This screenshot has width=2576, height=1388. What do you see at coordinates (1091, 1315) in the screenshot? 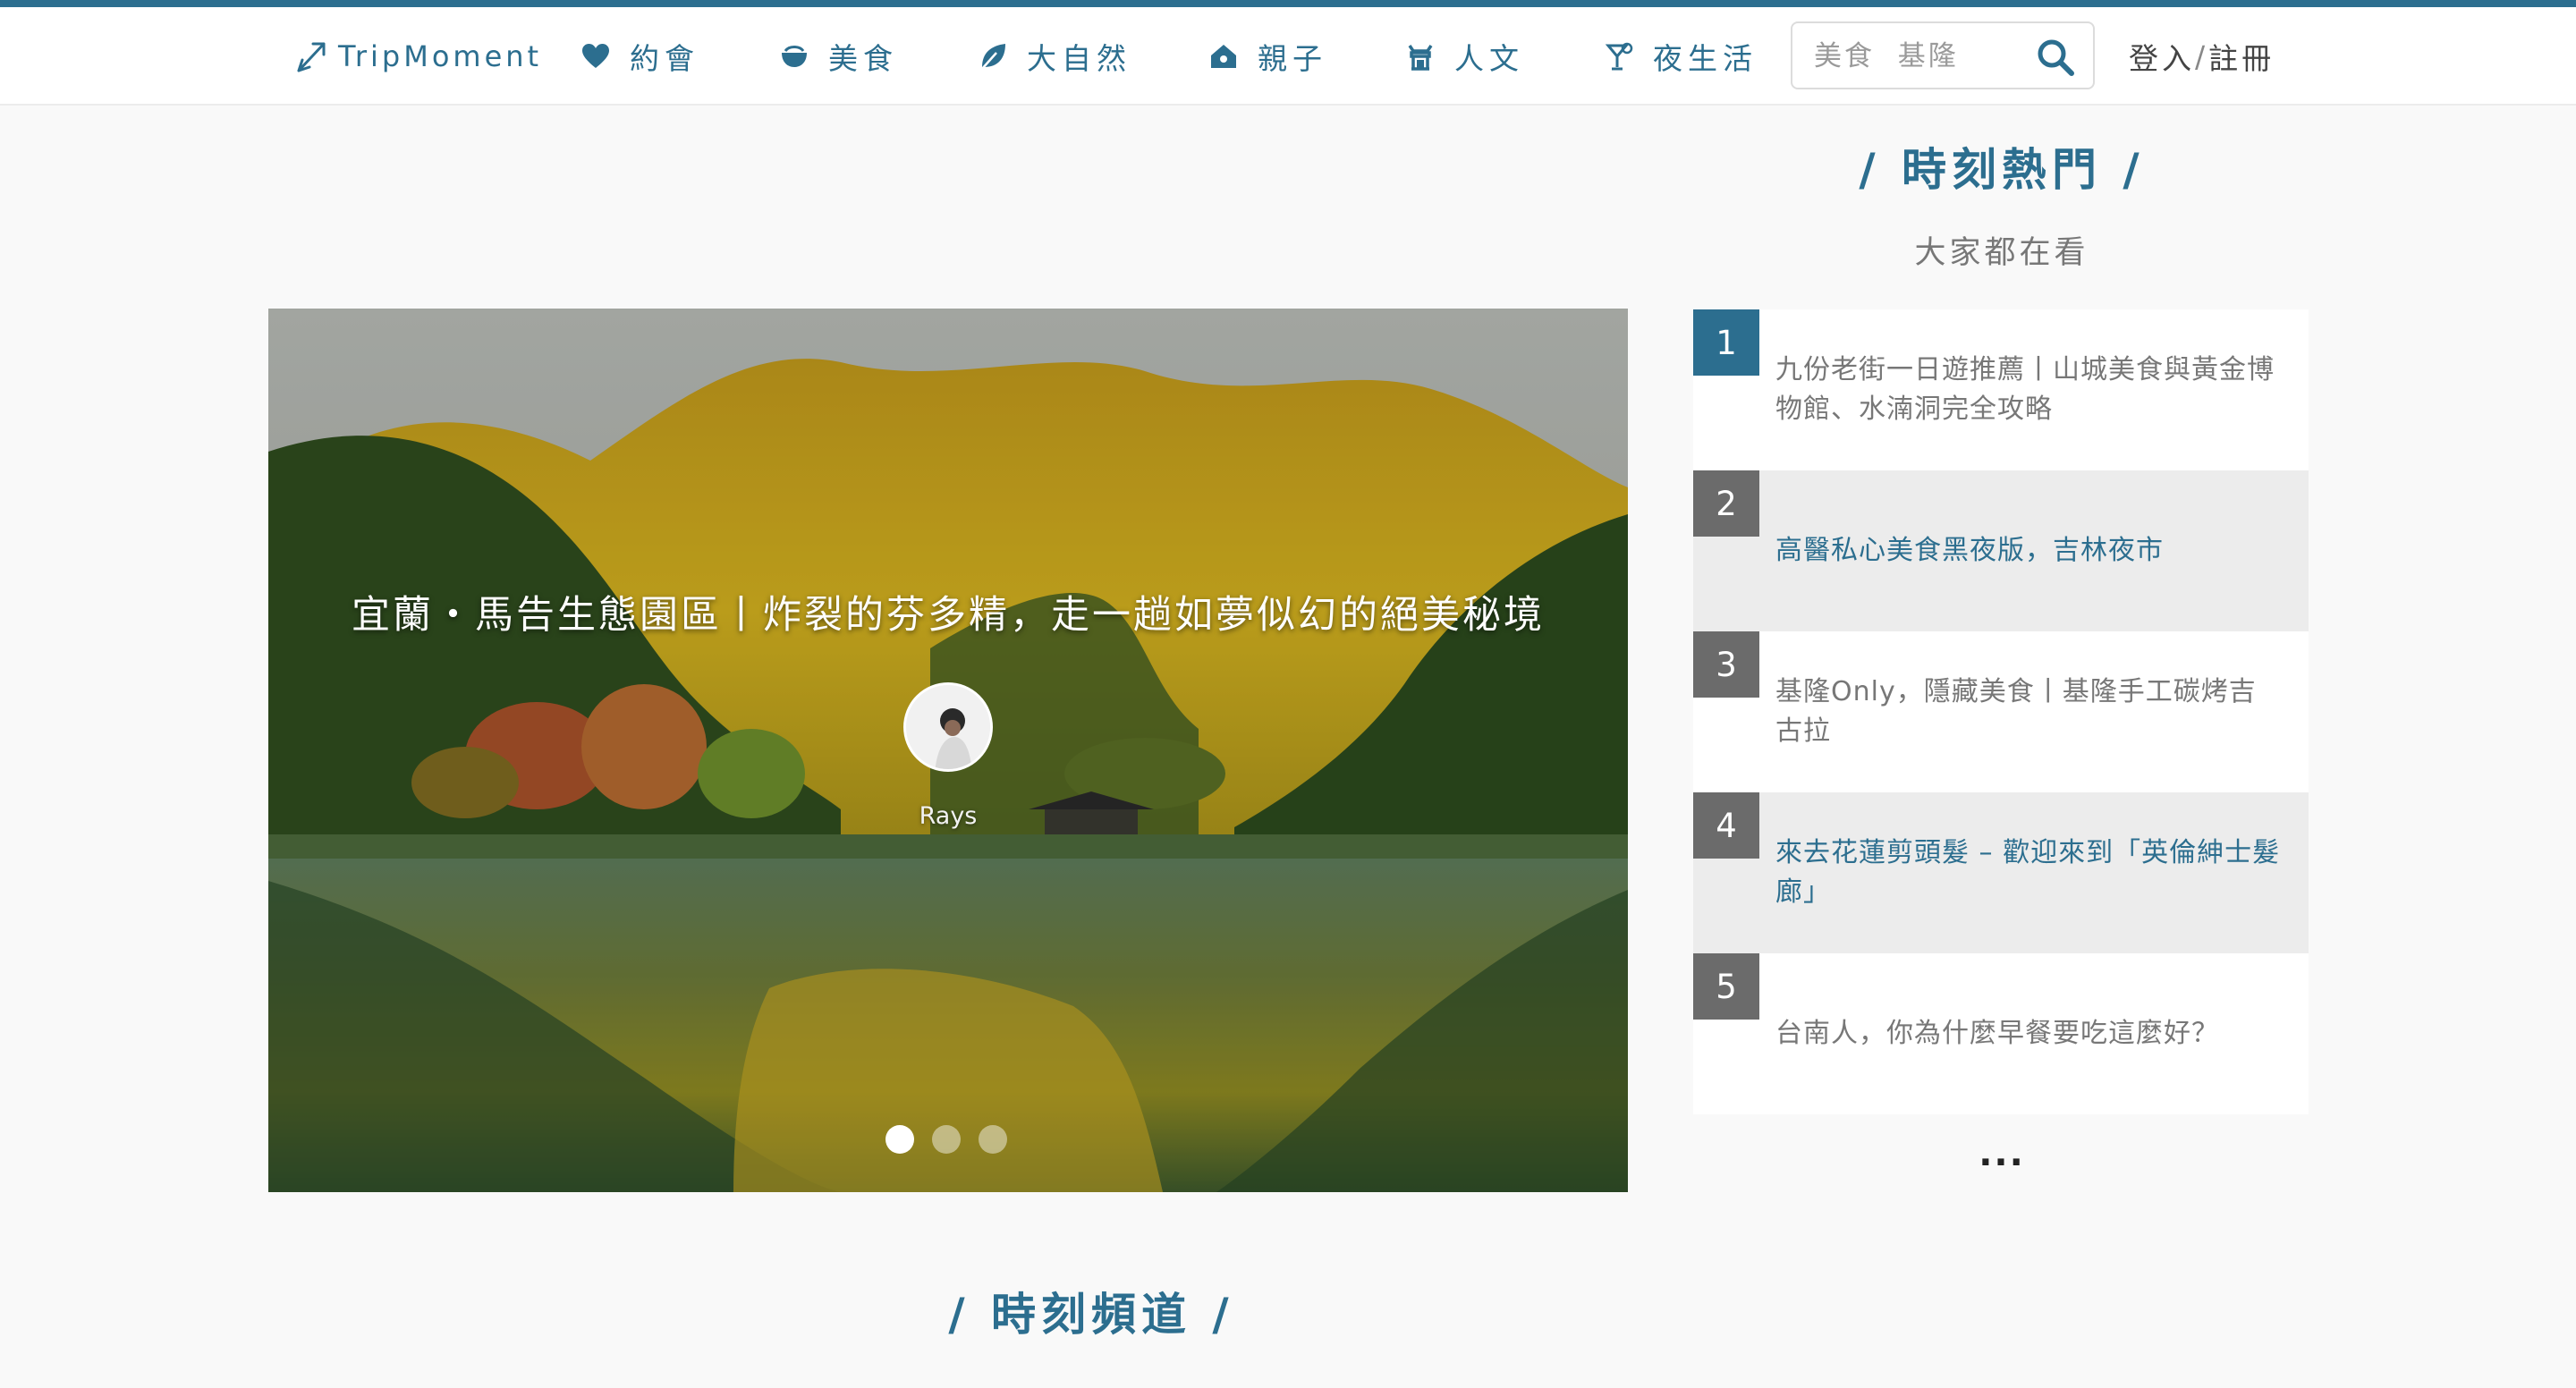
I see `channels-title-text: / 時刻頻道 /` at bounding box center [1091, 1315].